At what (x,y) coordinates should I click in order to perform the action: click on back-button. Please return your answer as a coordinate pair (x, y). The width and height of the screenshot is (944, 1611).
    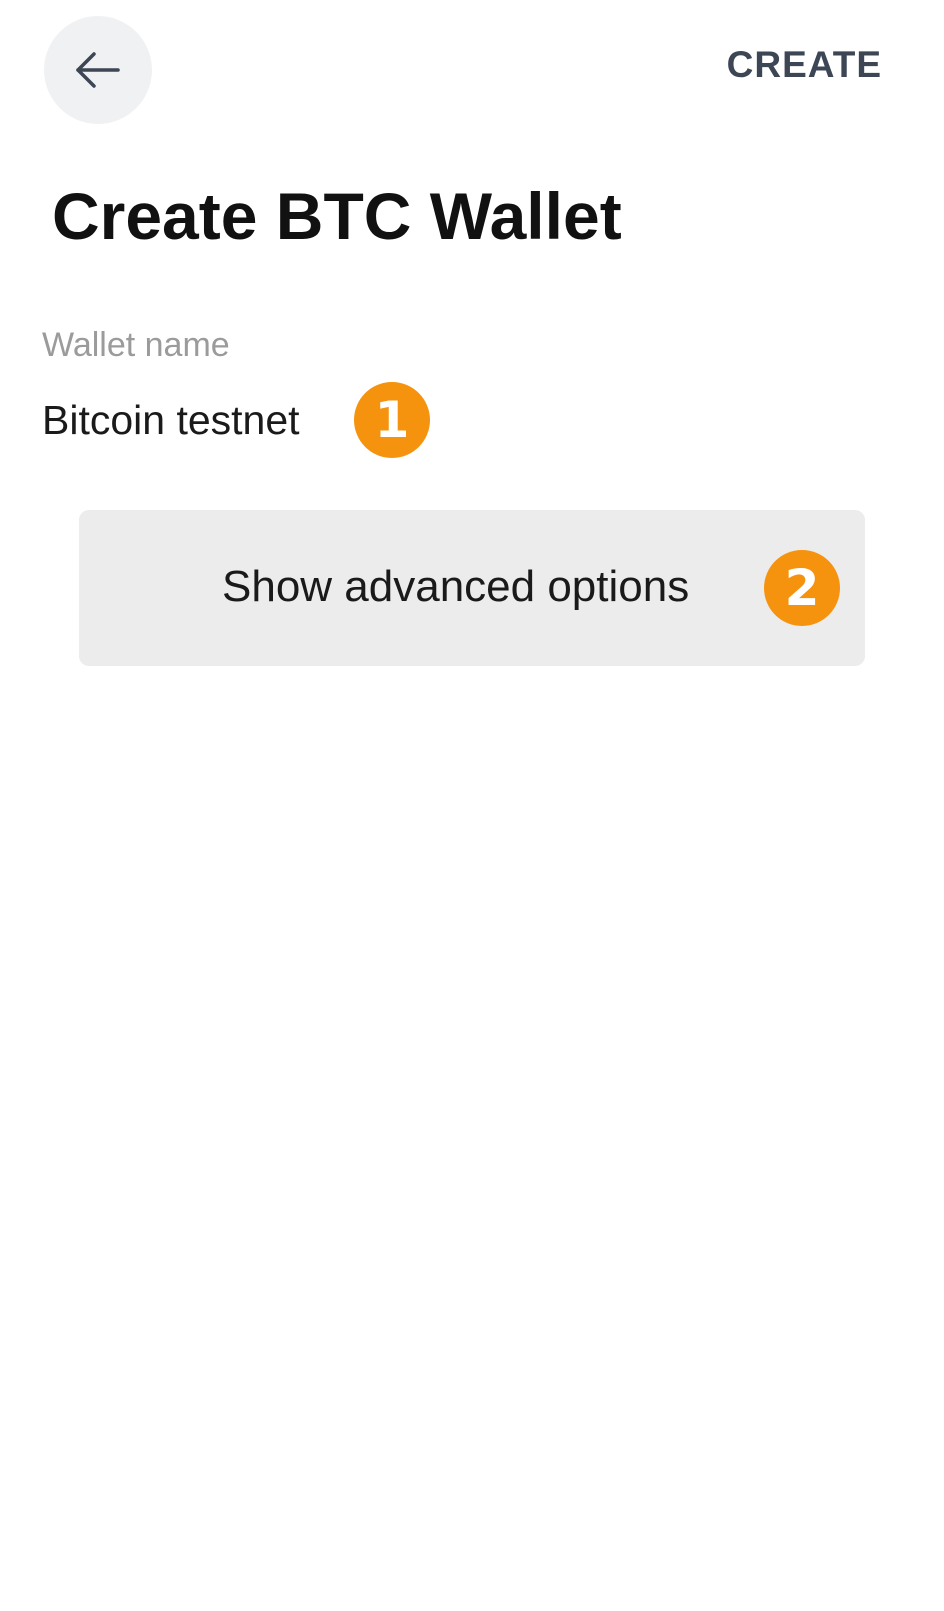
    Looking at the image, I should click on (98, 70).